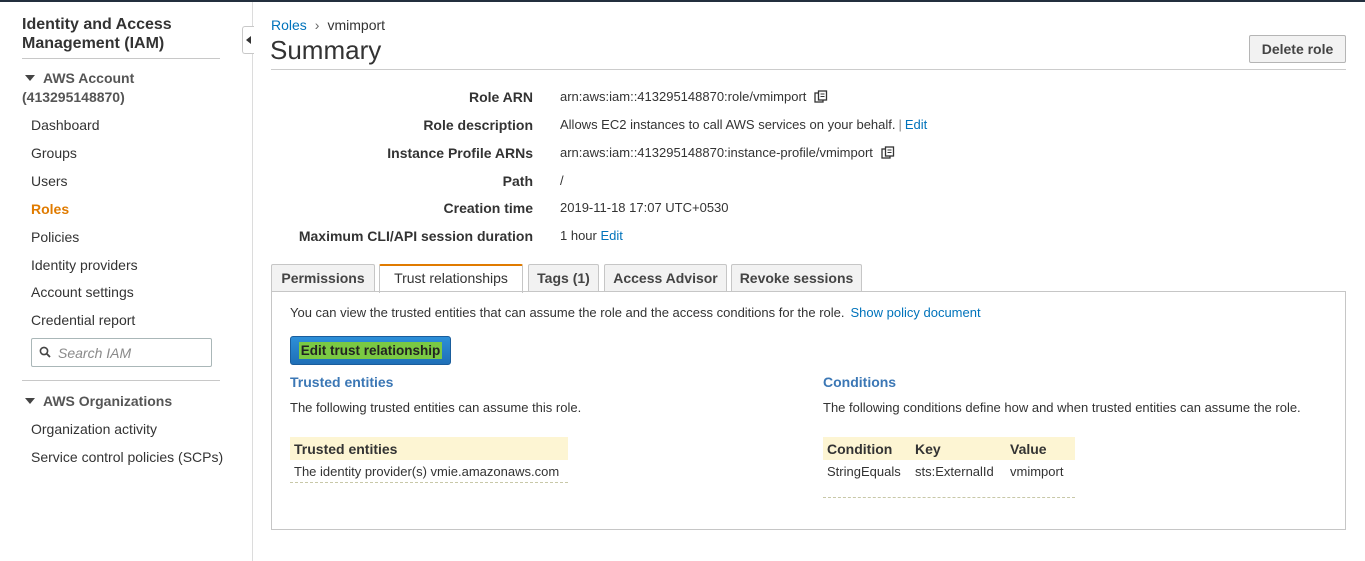 Image resolution: width=1365 pixels, height=561 pixels. I want to click on account-id: (413295148870), so click(73, 97).